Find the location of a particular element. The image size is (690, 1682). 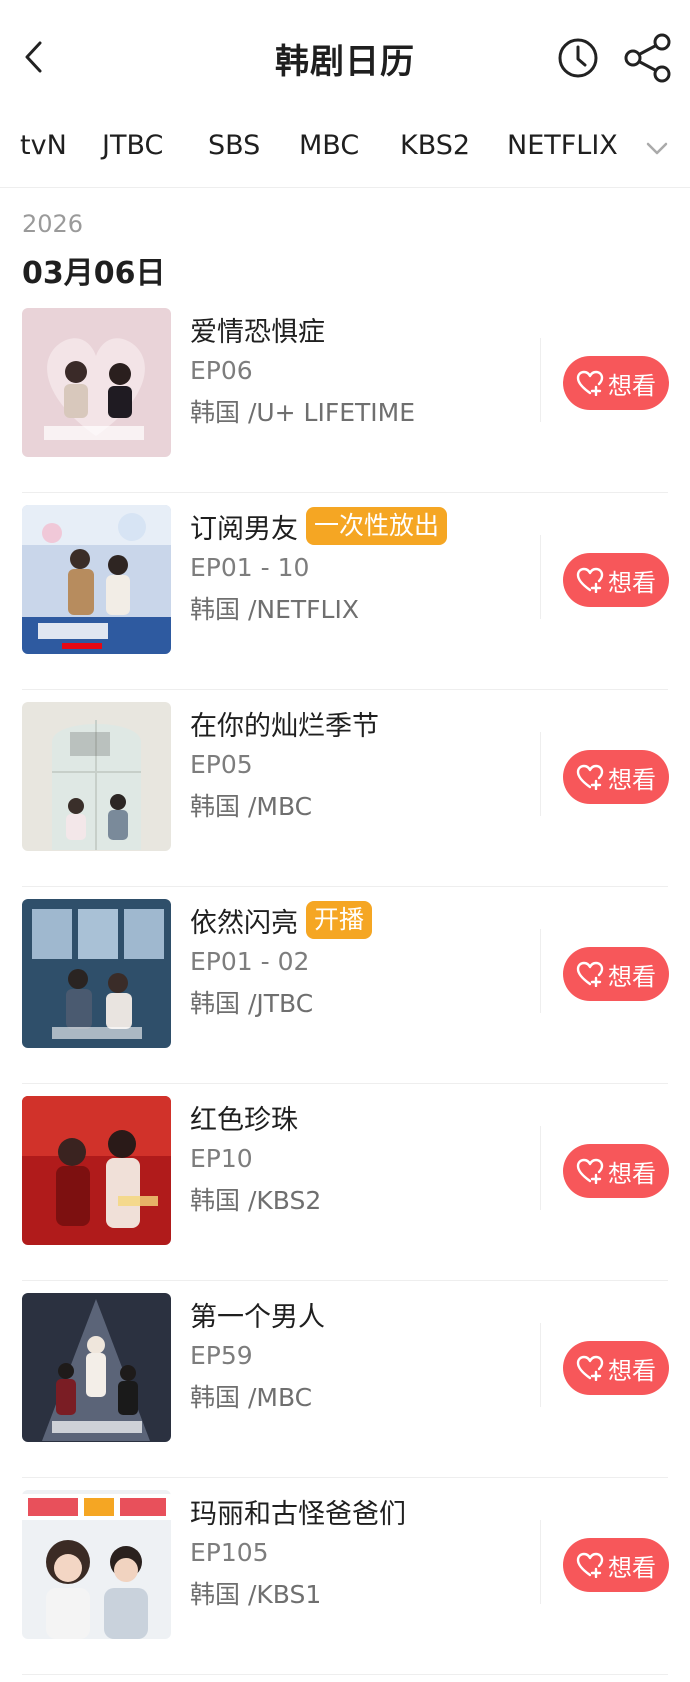

episode-label: EP05 is located at coordinates (221, 764).